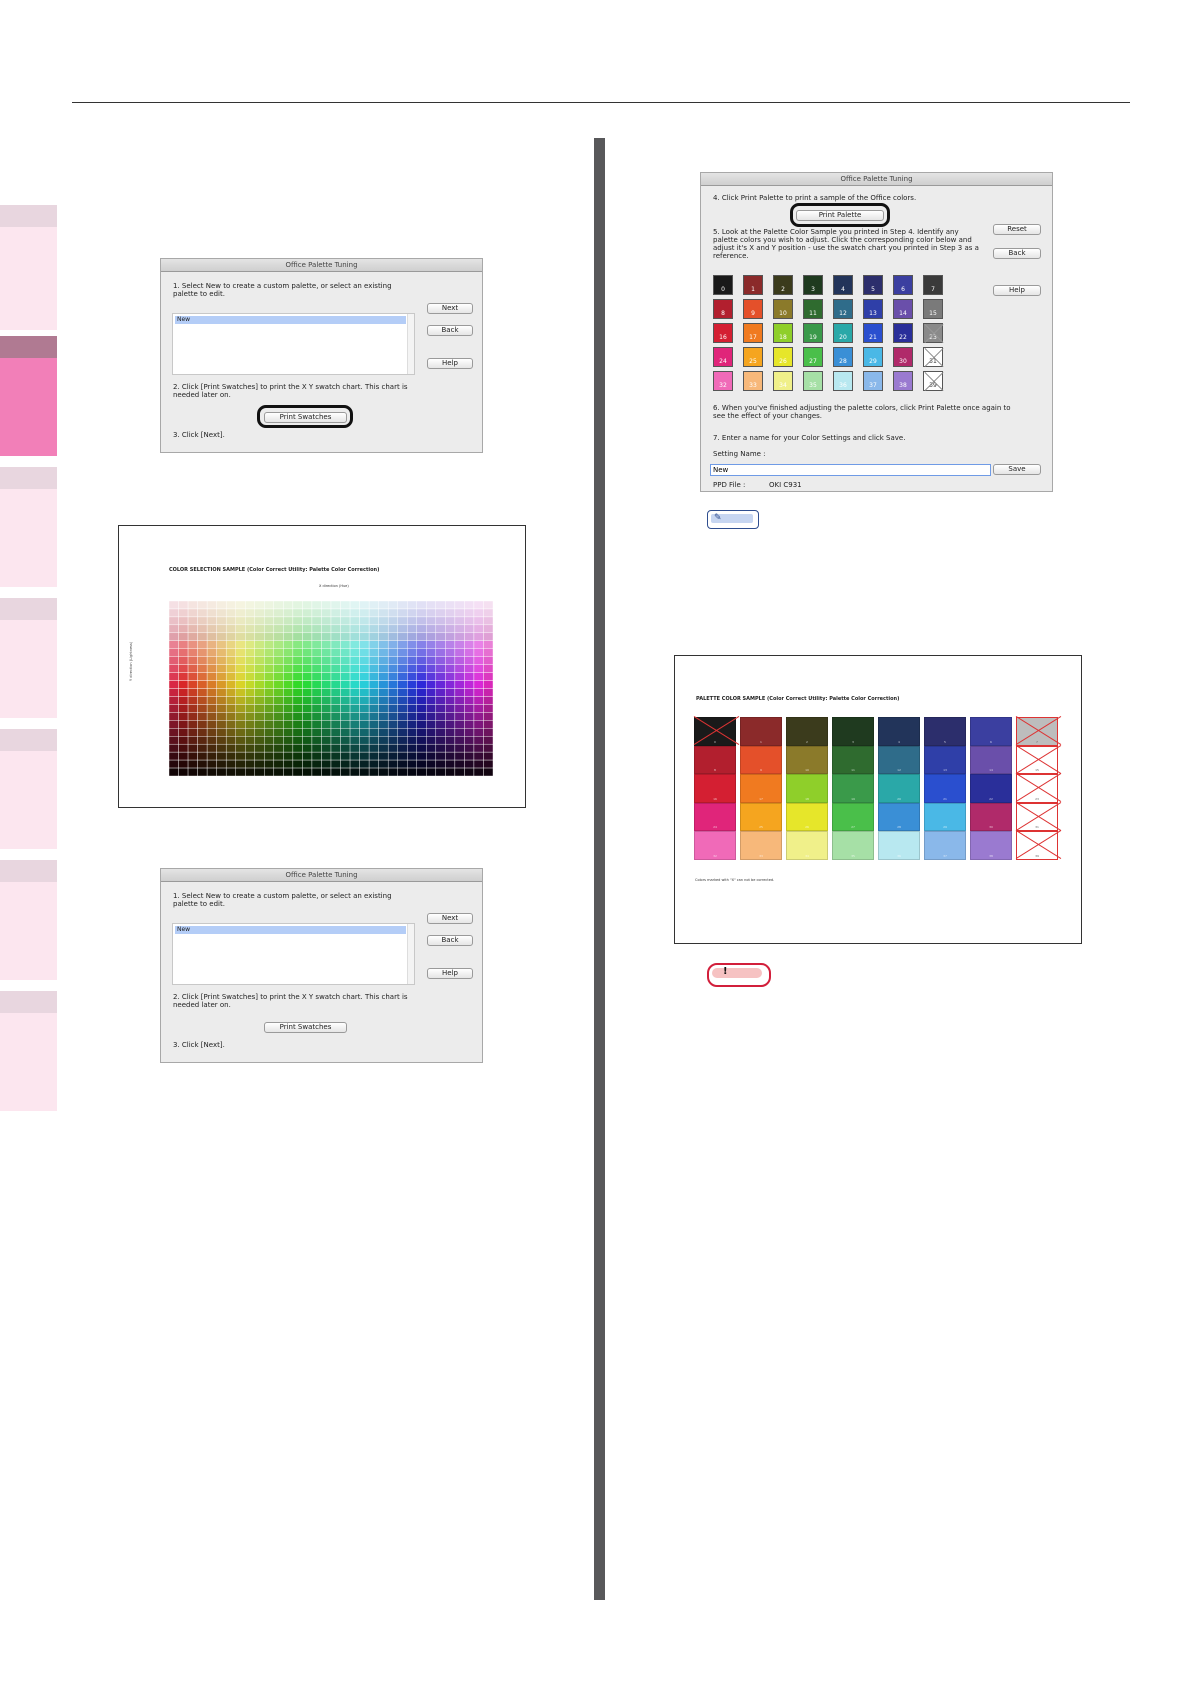  Describe the element at coordinates (853, 759) in the screenshot. I see `palette-sample-cell-11: 11` at that location.